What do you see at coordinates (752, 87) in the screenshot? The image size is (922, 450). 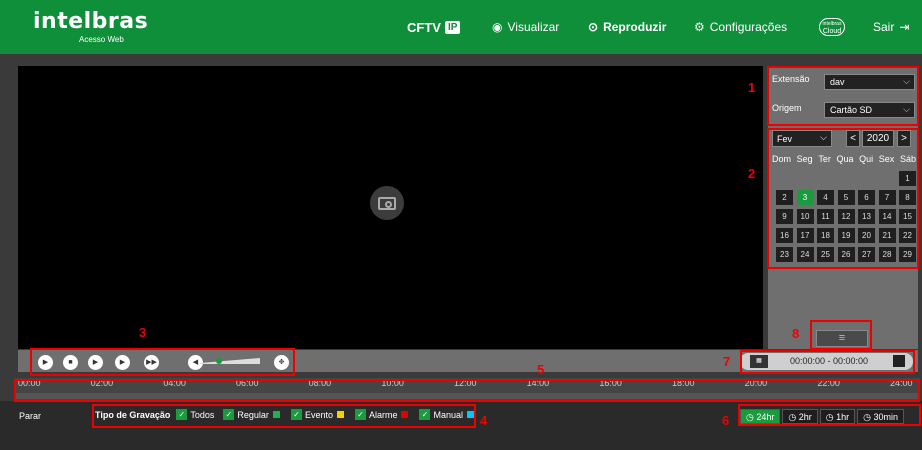 I see `annotation-number-1: 1` at bounding box center [752, 87].